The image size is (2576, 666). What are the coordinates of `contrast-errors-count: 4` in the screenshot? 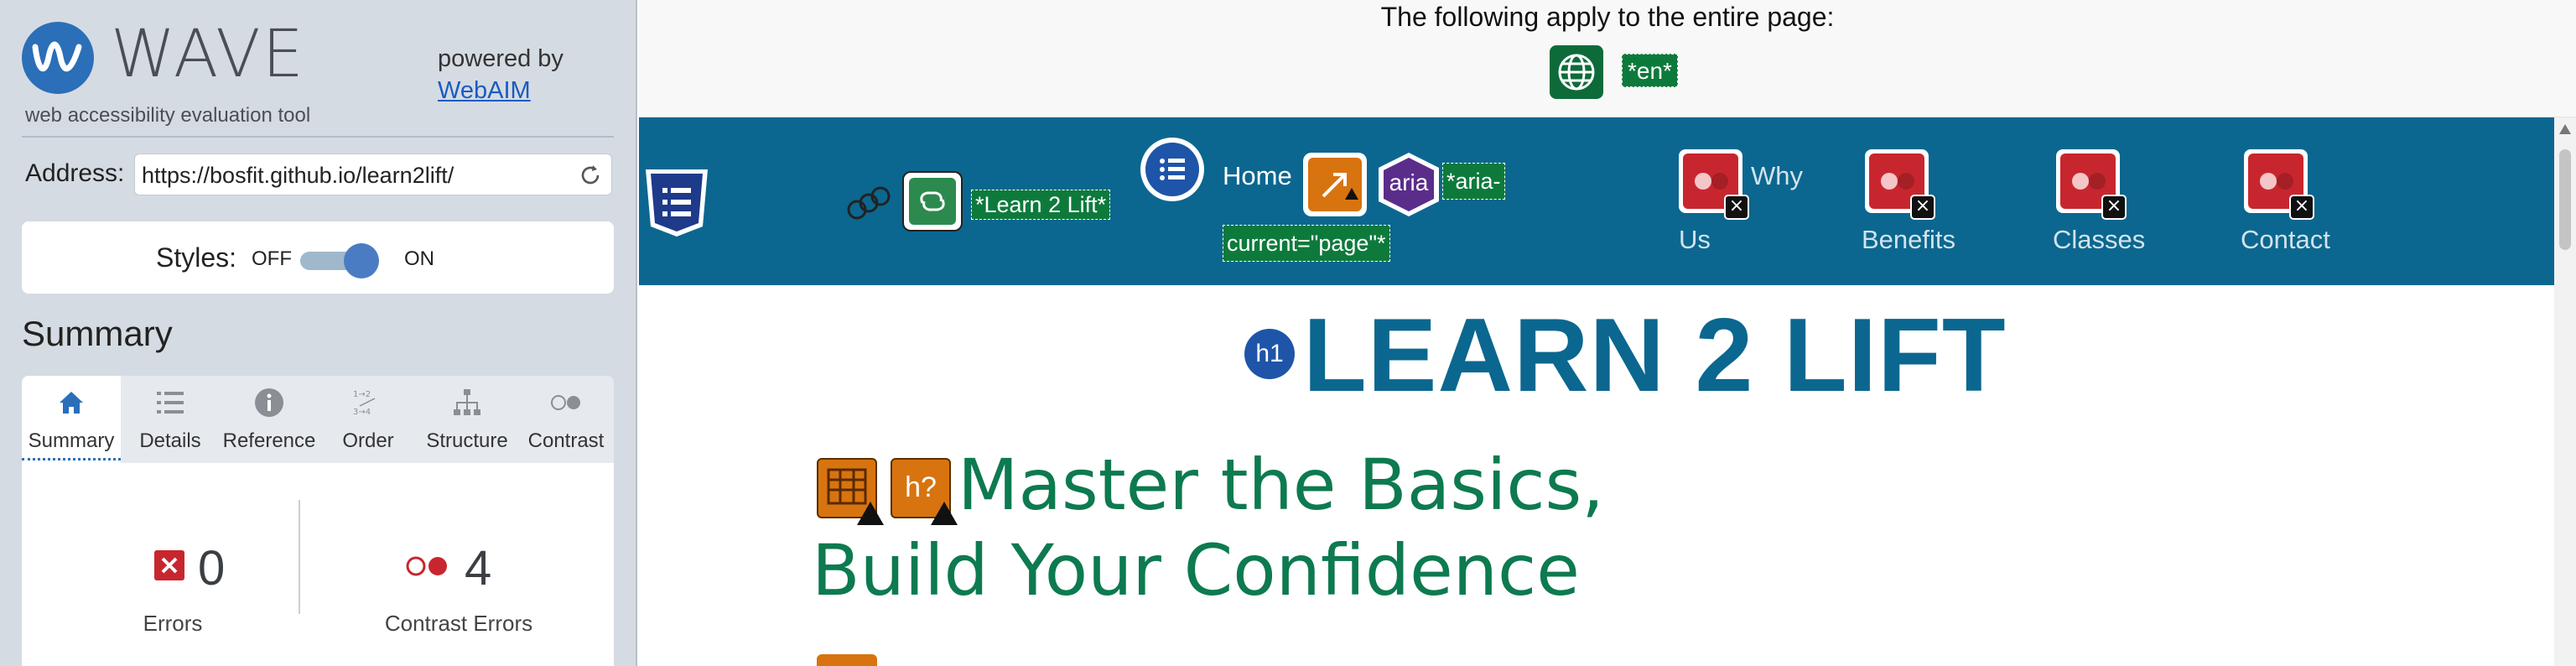 It's located at (478, 568).